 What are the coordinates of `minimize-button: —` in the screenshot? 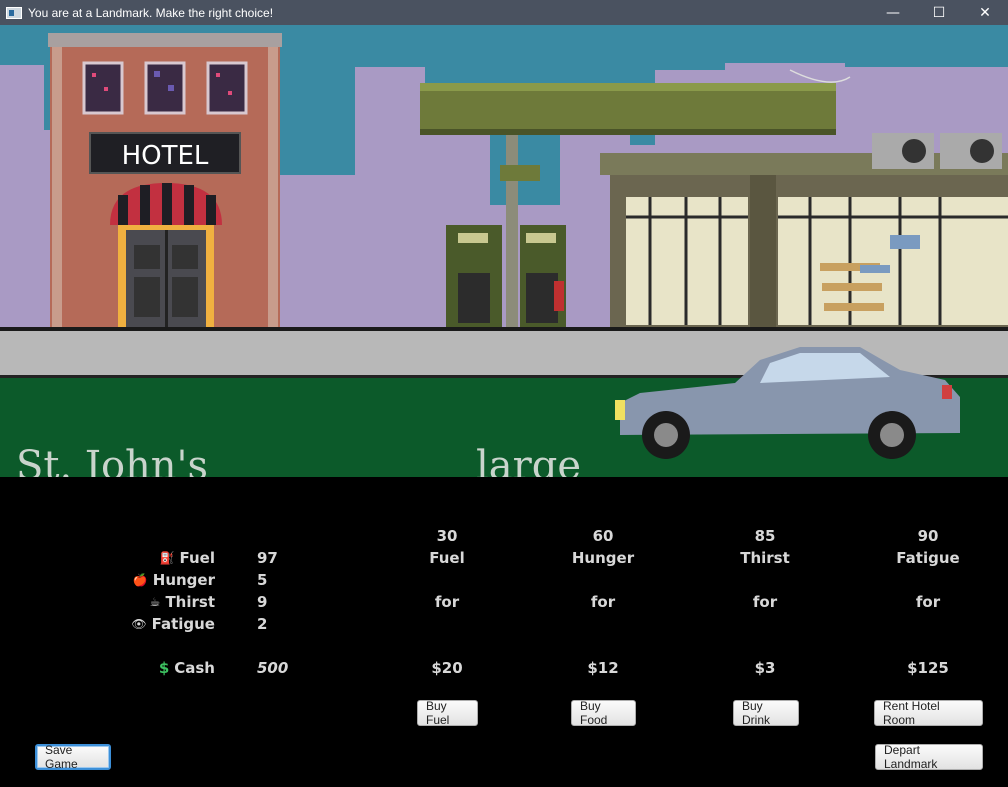 It's located at (893, 12).